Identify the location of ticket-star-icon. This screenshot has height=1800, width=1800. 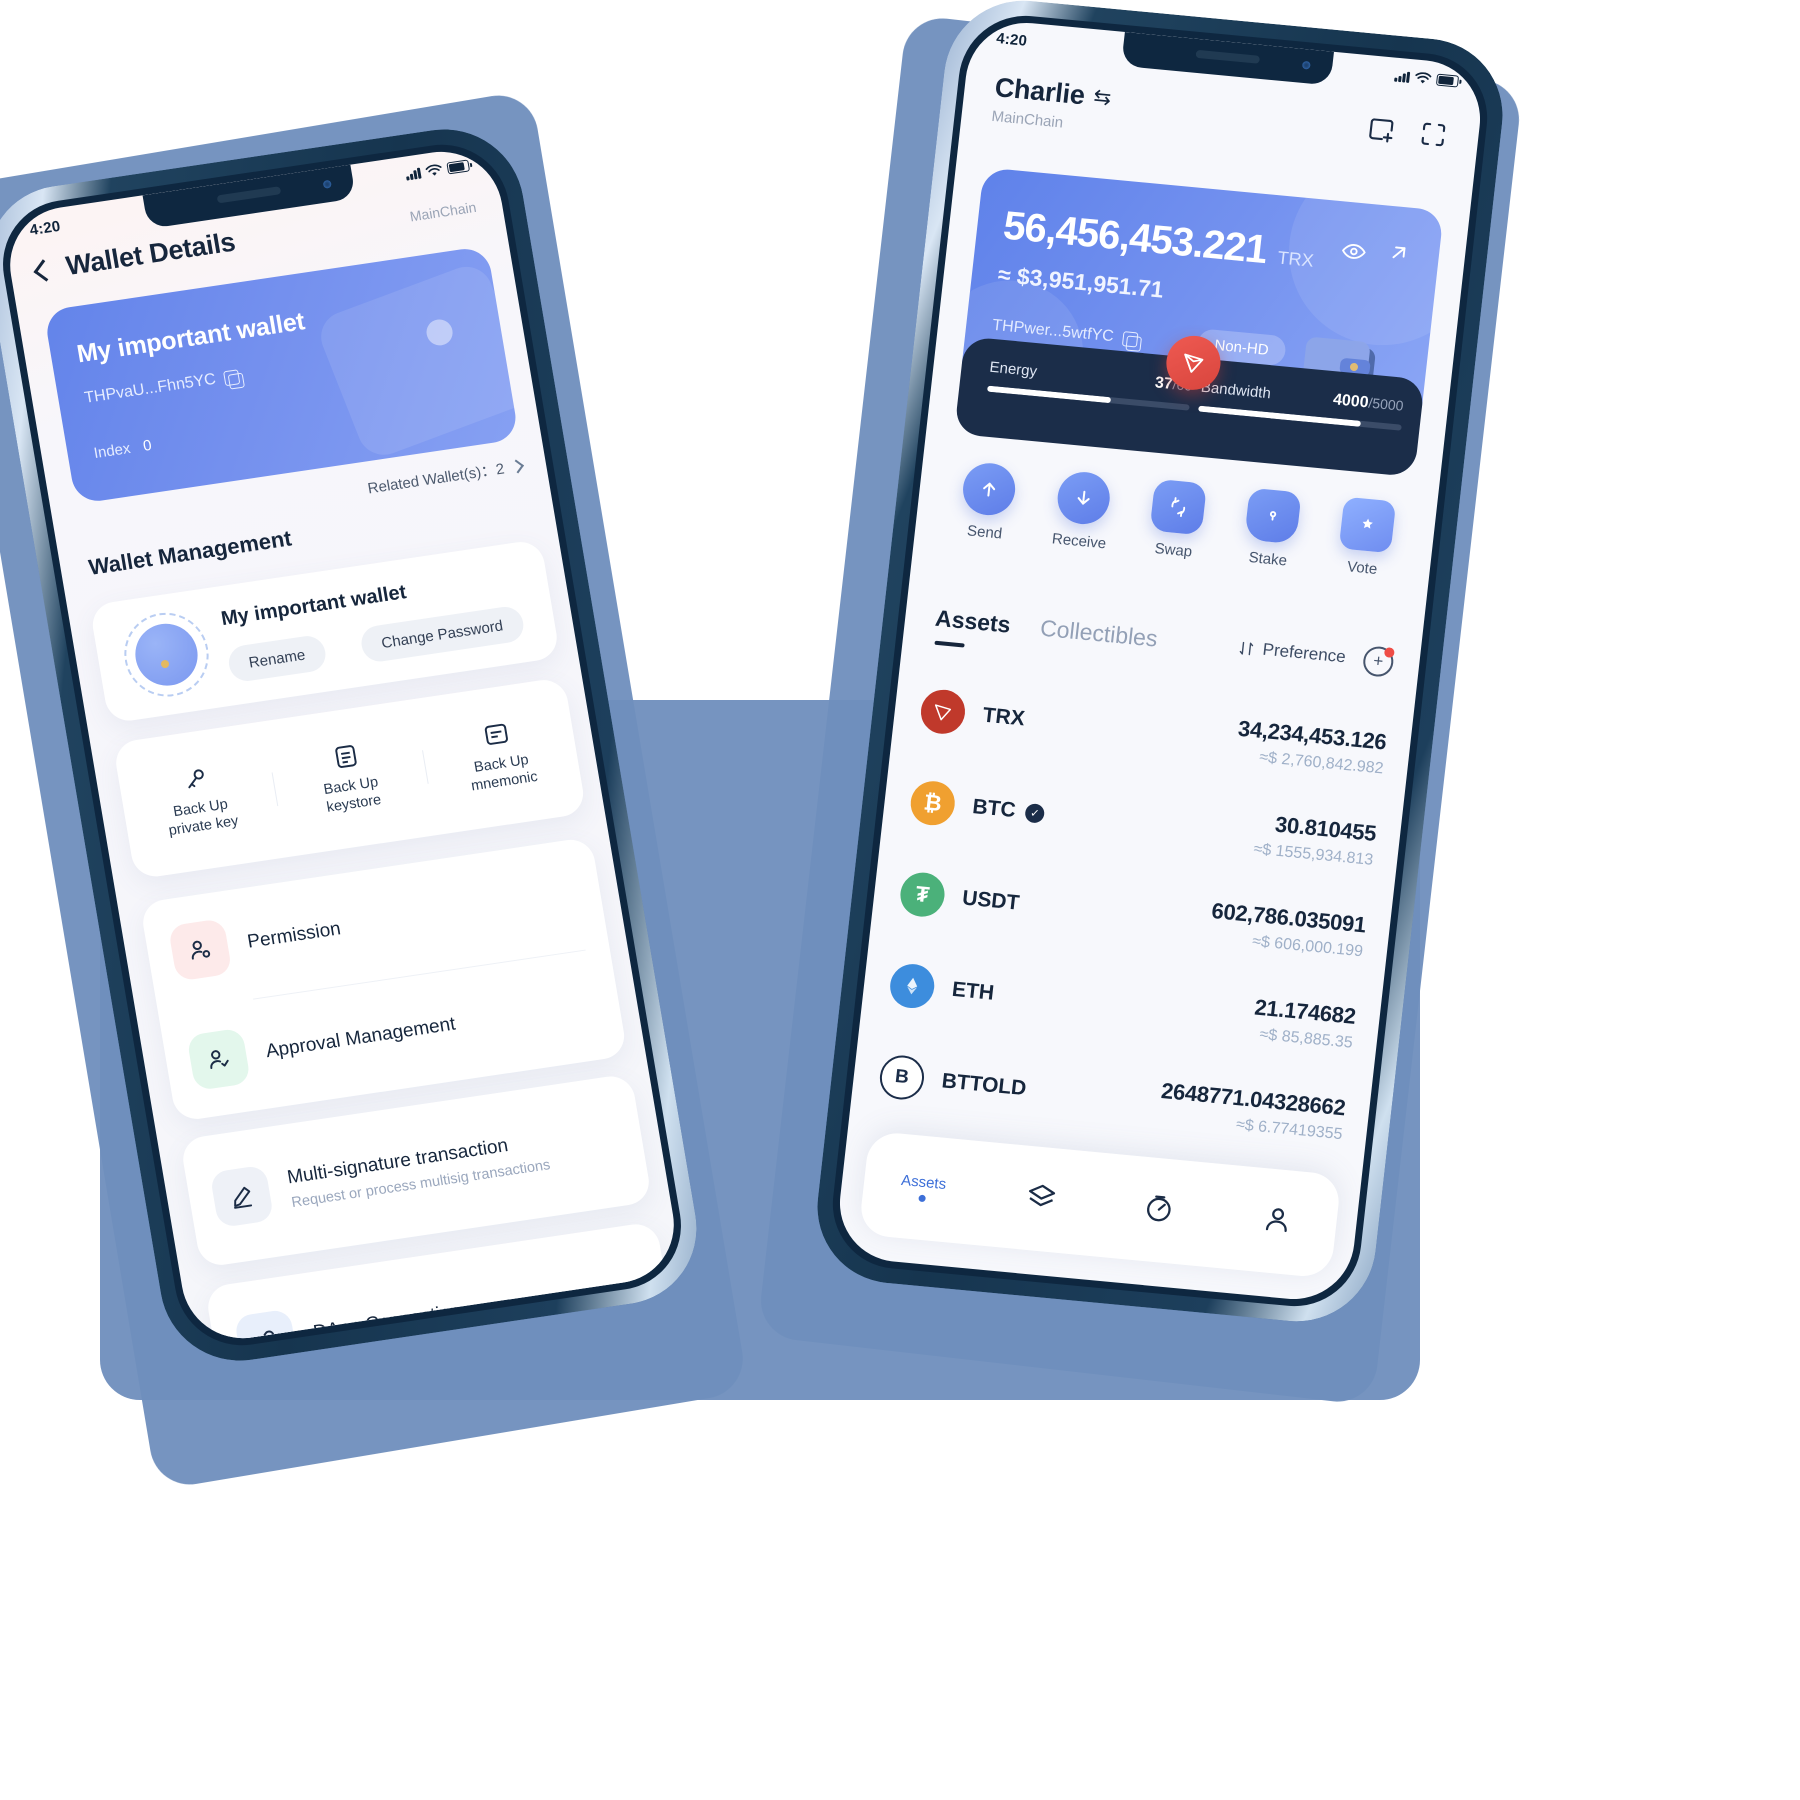
(1367, 525).